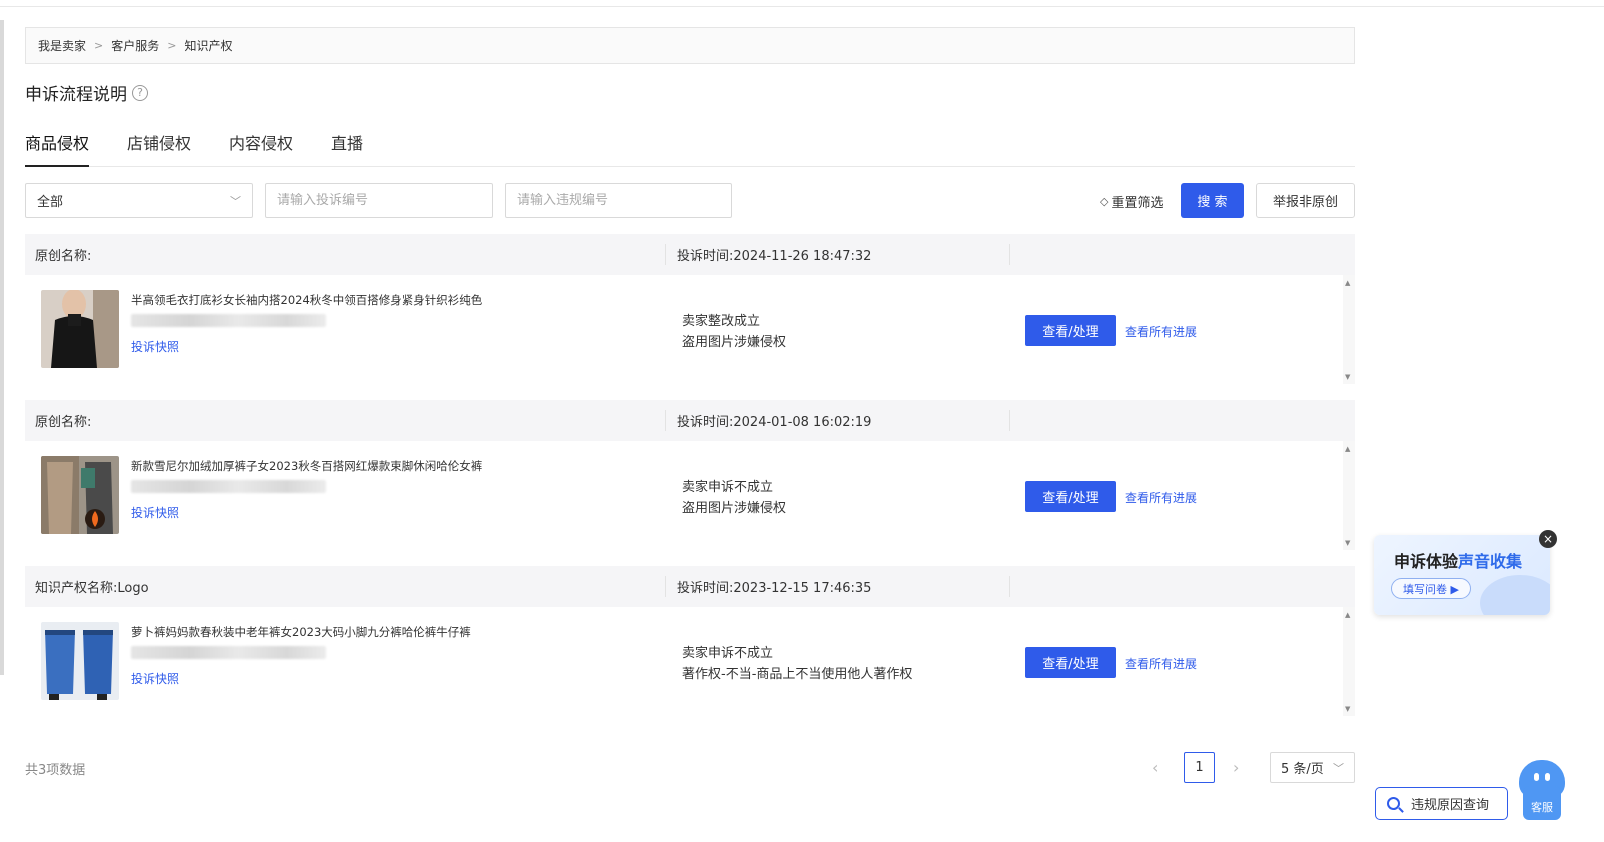 The width and height of the screenshot is (1604, 842). I want to click on tab-live: 直播, so click(347, 148).